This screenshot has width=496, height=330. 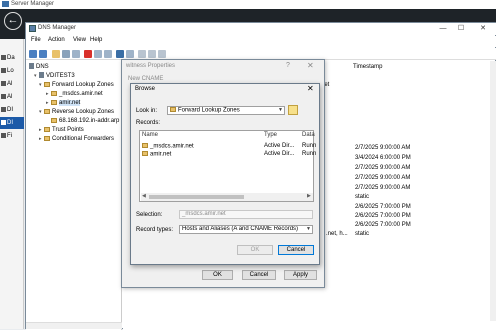 What do you see at coordinates (255, 250) in the screenshot?
I see `browse-ok-button: OK` at bounding box center [255, 250].